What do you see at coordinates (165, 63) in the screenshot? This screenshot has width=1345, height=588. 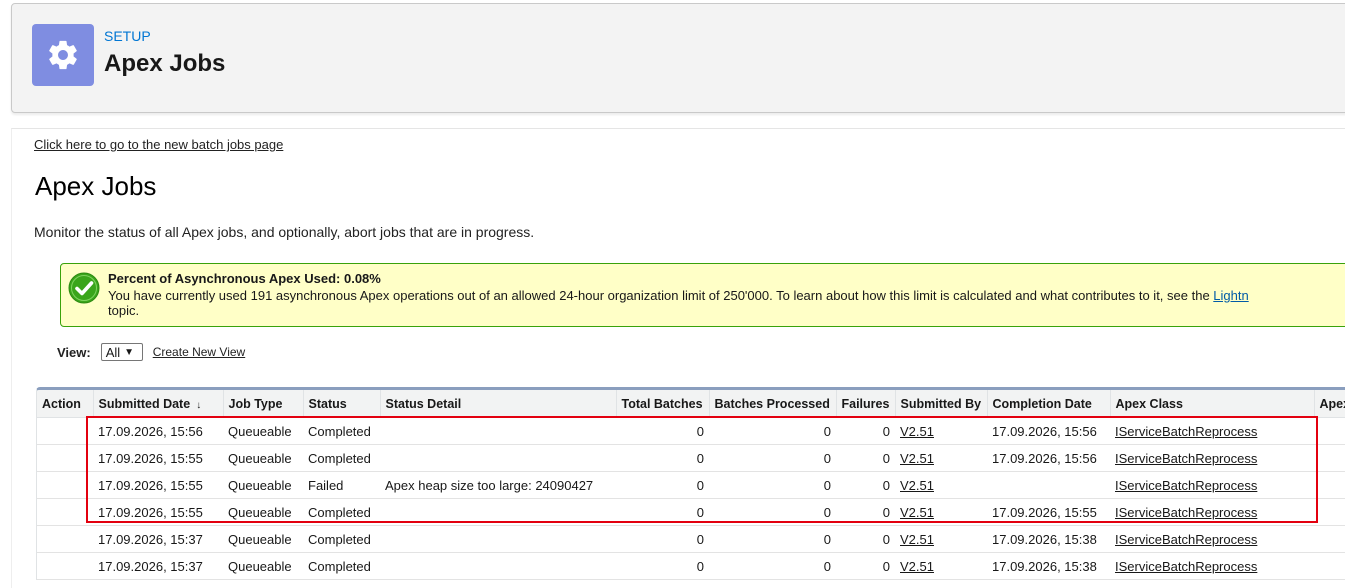 I see `page-title: Apex Jobs` at bounding box center [165, 63].